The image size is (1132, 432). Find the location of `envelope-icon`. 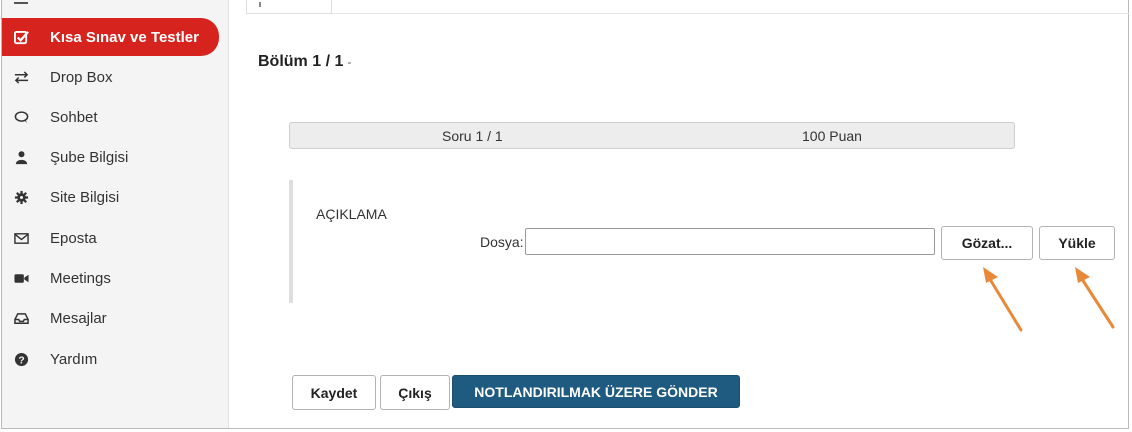

envelope-icon is located at coordinates (21, 238).